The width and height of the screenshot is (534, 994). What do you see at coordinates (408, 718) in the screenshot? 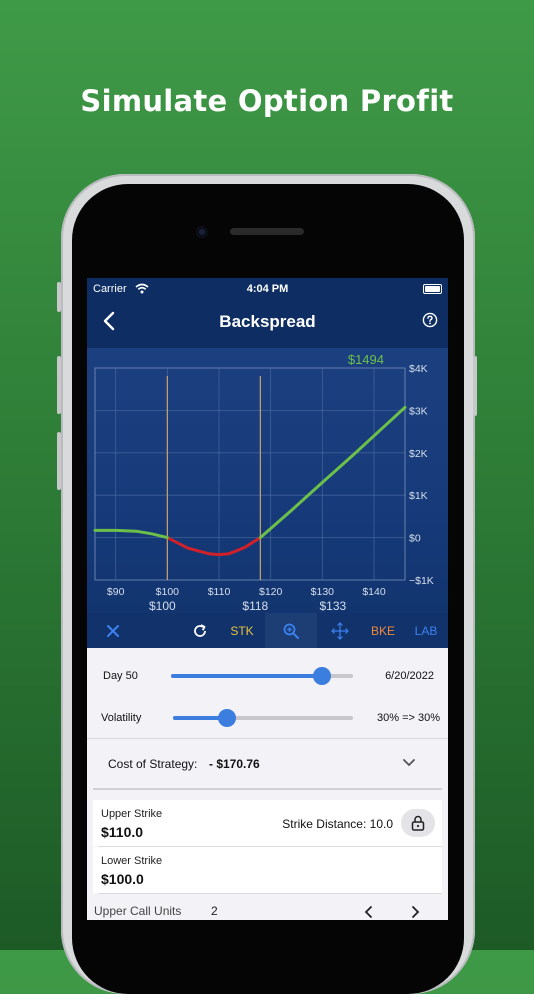
I see `volatility-value: 30% => 30%` at bounding box center [408, 718].